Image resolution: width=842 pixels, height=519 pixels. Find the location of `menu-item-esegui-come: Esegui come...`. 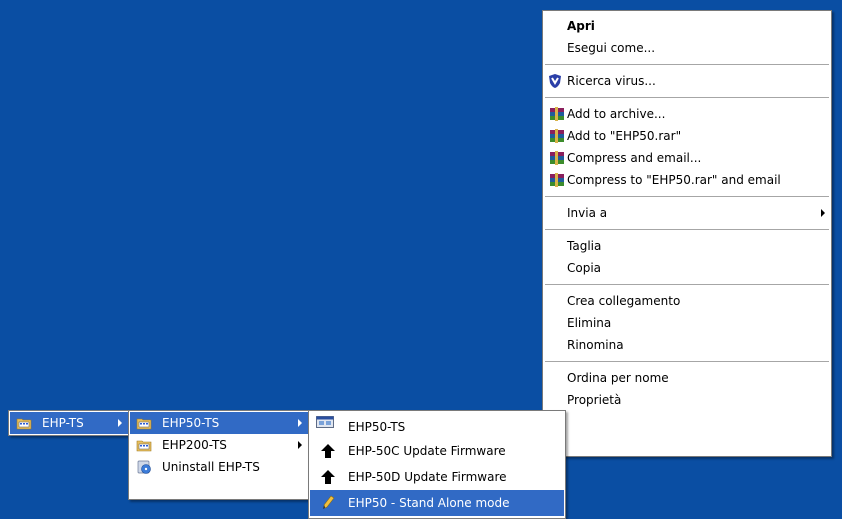

menu-item-esegui-come: Esegui come... is located at coordinates (687, 48).